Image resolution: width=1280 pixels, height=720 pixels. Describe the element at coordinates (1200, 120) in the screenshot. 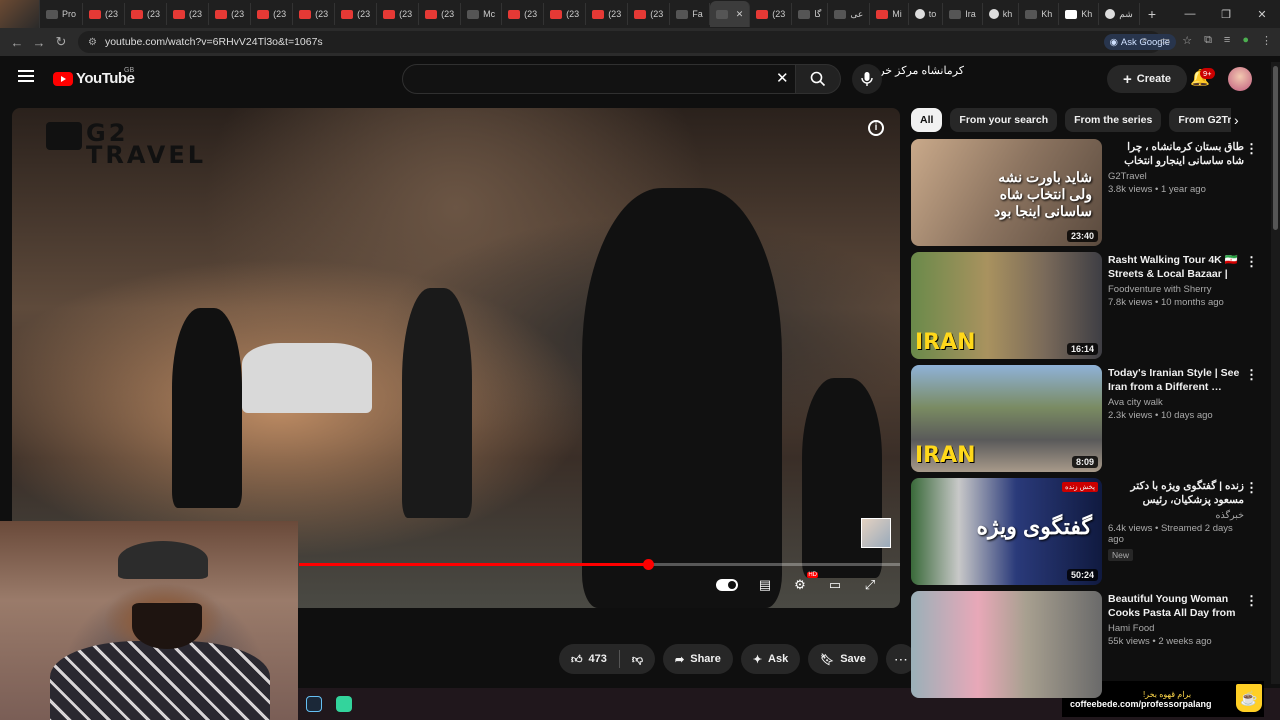

I see `chip-from-channel: From G2Trave` at that location.